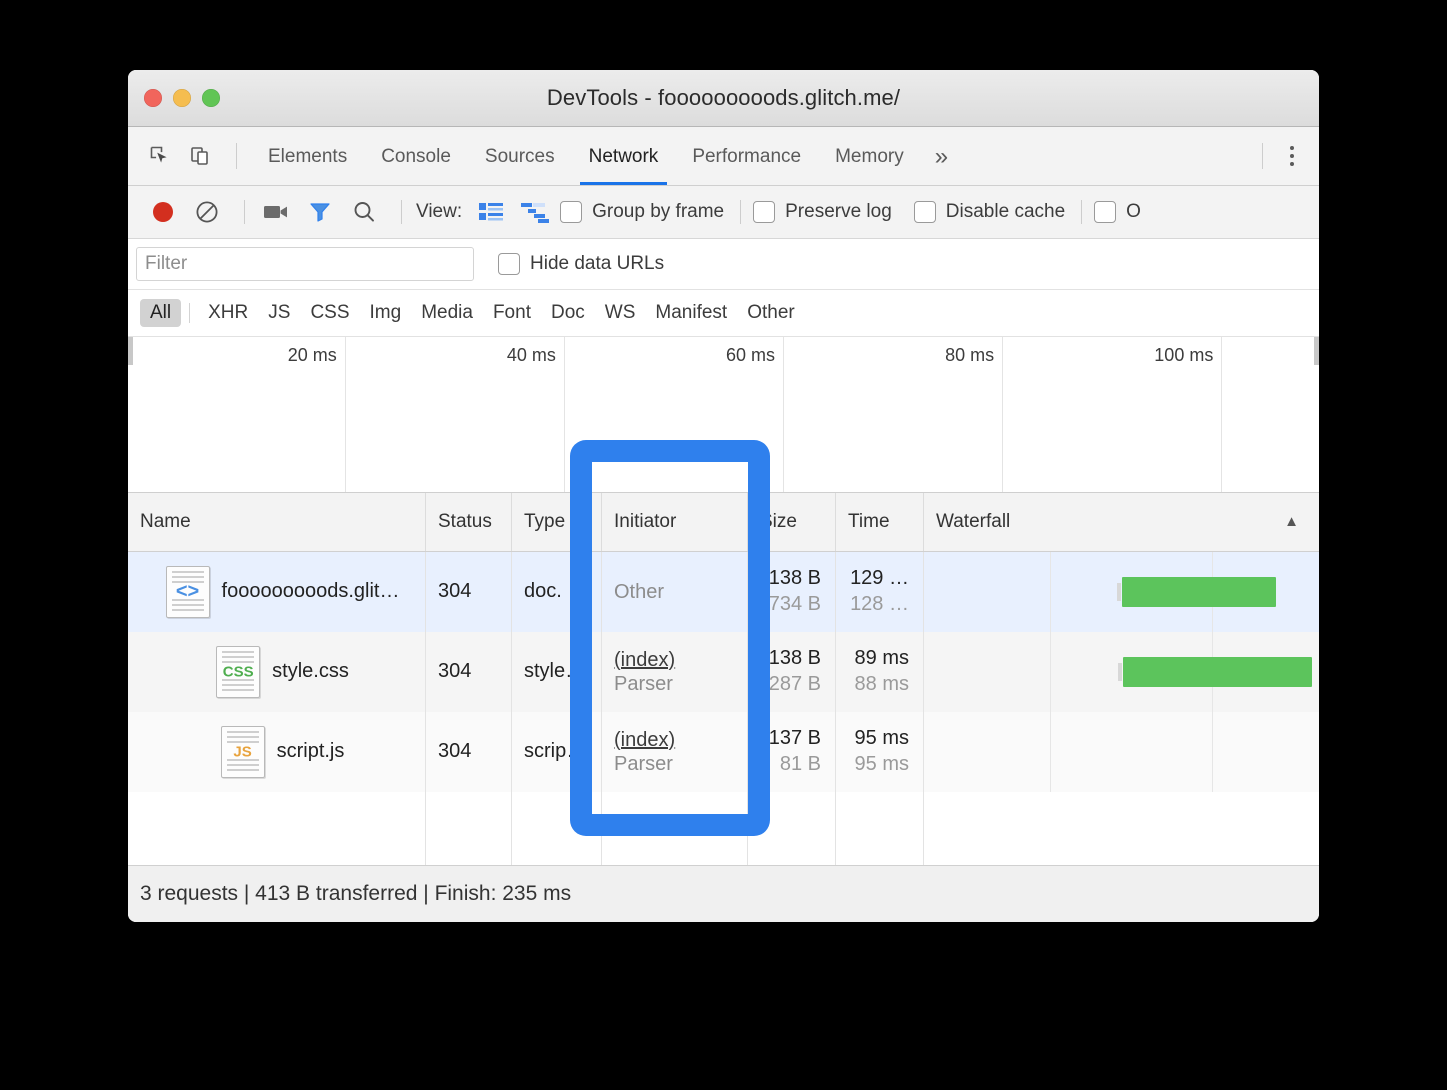 The width and height of the screenshot is (1447, 1090). I want to click on initiator-value: Other, so click(639, 591).